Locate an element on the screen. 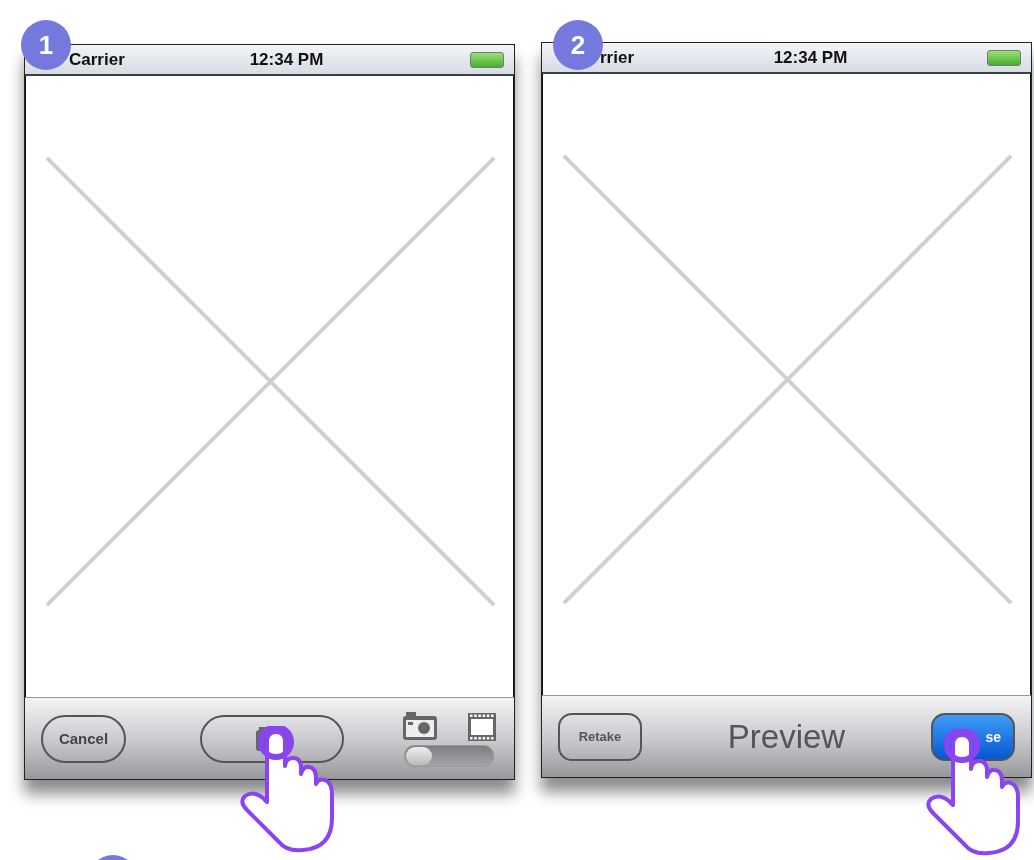  carrier-label: rrier is located at coordinates (618, 57).